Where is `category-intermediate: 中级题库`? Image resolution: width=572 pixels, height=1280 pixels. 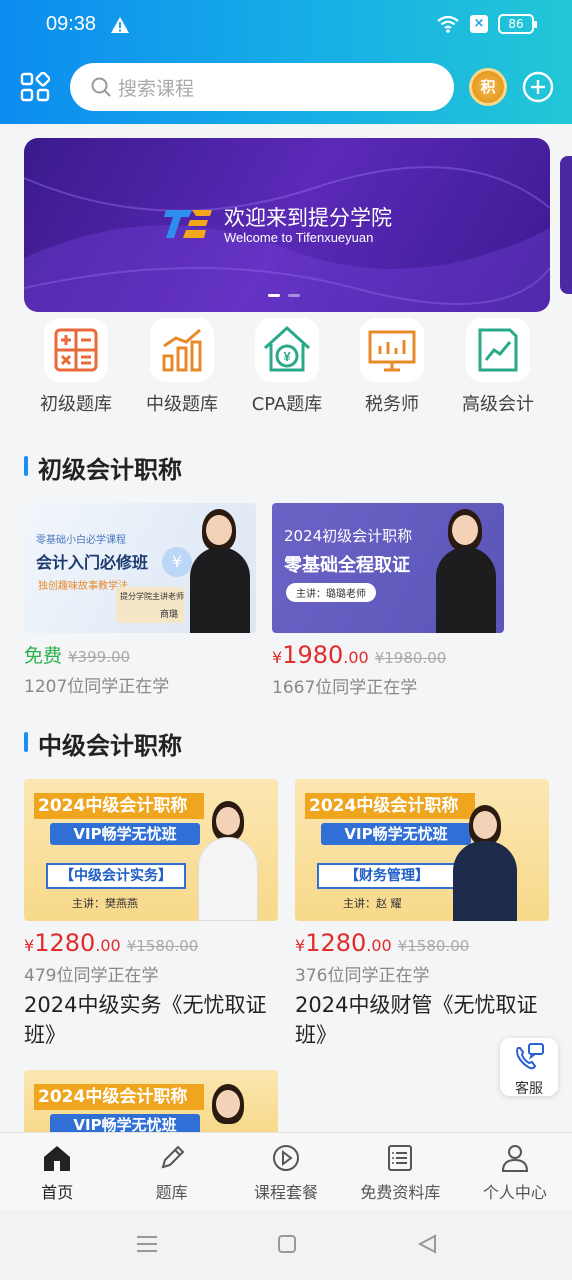
category-intermediate: 中级题库 is located at coordinates (182, 367).